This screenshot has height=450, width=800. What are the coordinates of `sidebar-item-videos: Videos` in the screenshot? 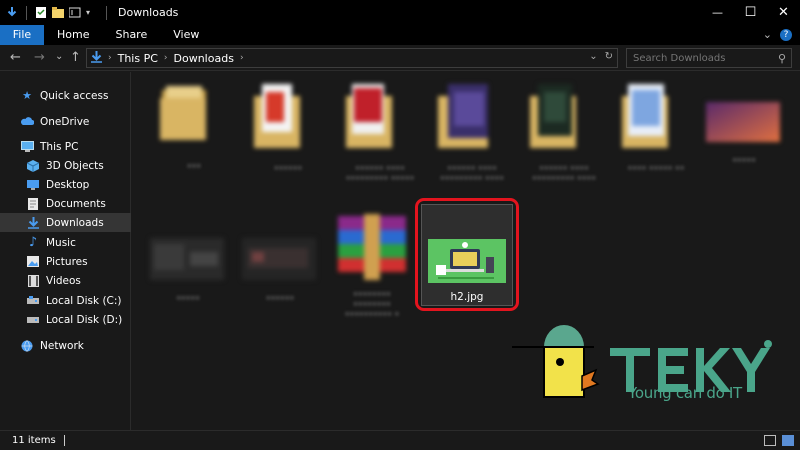 It's located at (65, 280).